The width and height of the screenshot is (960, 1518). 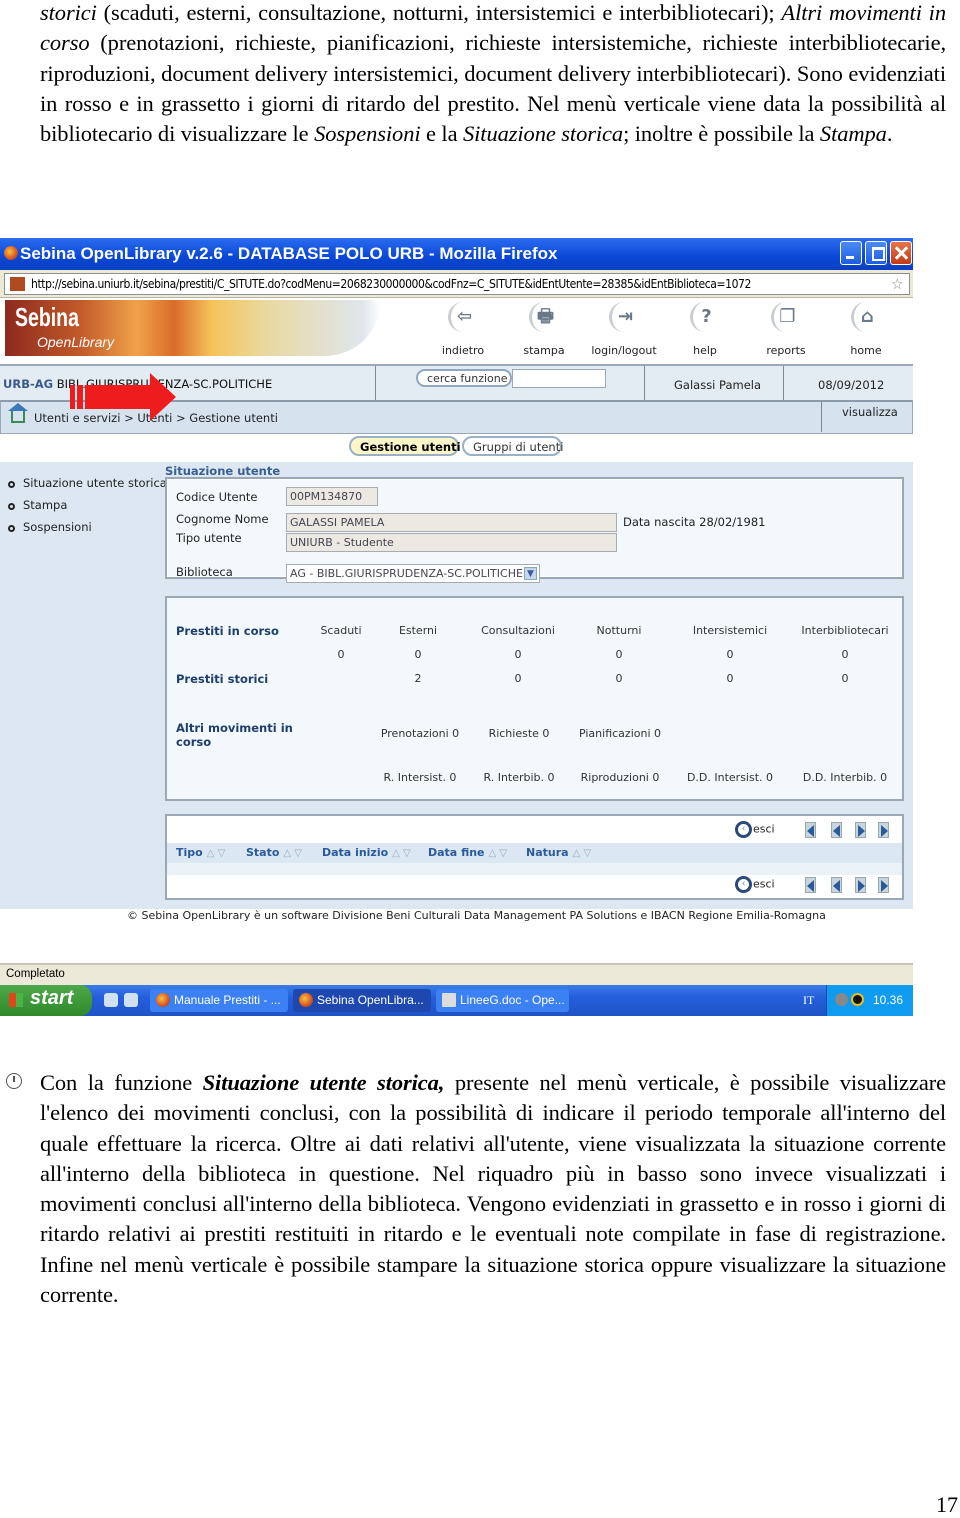 I want to click on row-label-prestiti-storici: Prestiti storici, so click(x=222, y=679).